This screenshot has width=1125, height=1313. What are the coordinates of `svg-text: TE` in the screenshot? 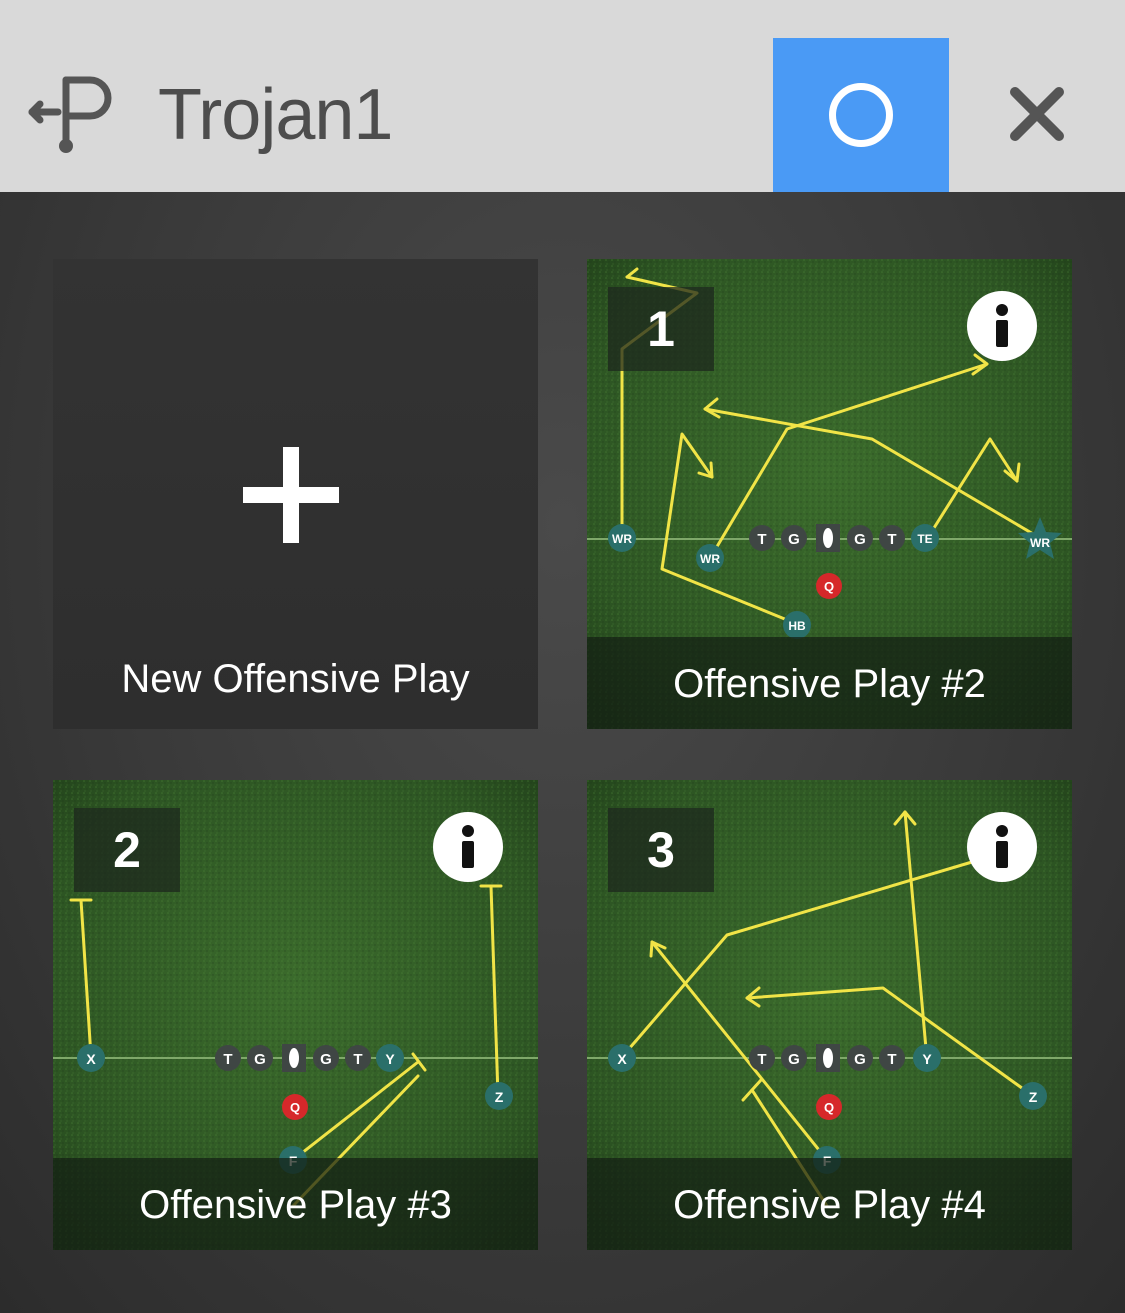 It's located at (924, 539).